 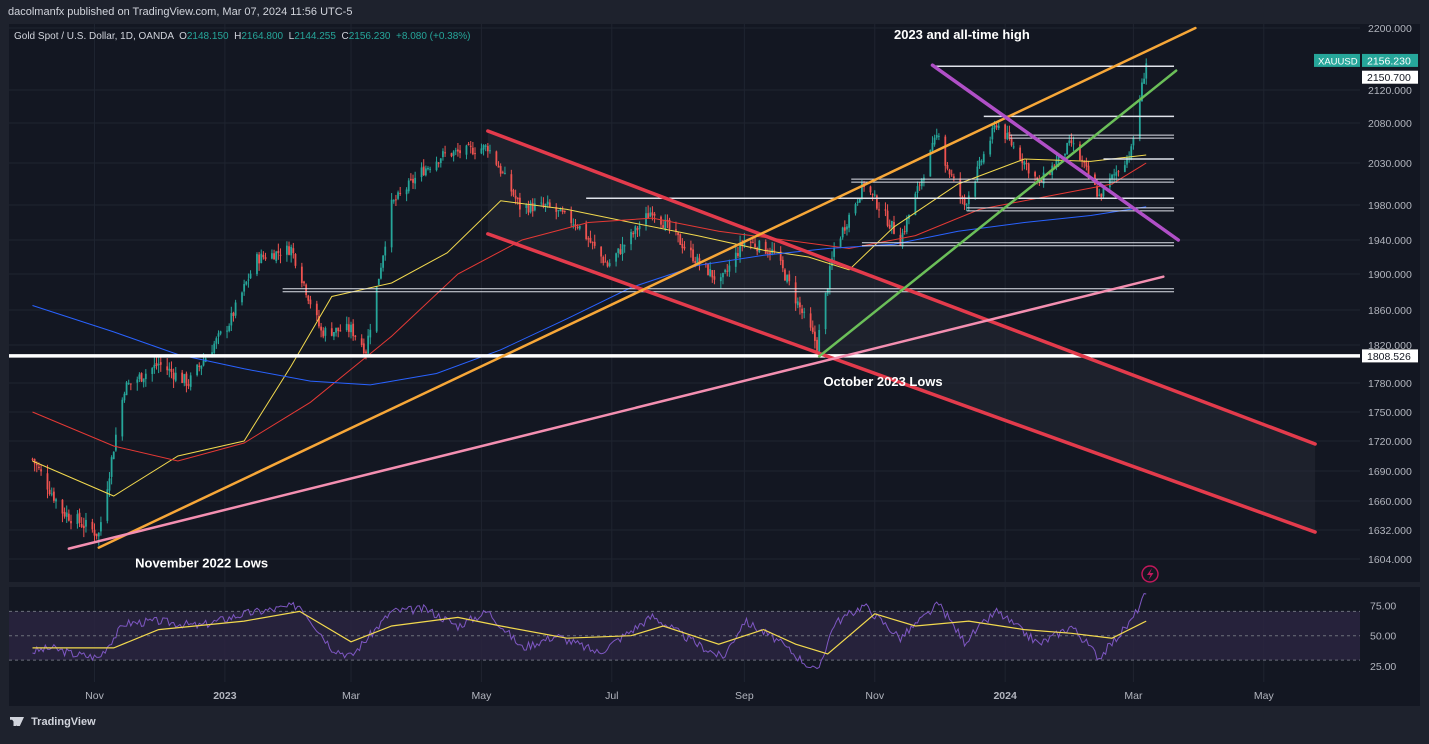 What do you see at coordinates (1390, 29) in the screenshot?
I see `price-axis-tick-label: 2200.000` at bounding box center [1390, 29].